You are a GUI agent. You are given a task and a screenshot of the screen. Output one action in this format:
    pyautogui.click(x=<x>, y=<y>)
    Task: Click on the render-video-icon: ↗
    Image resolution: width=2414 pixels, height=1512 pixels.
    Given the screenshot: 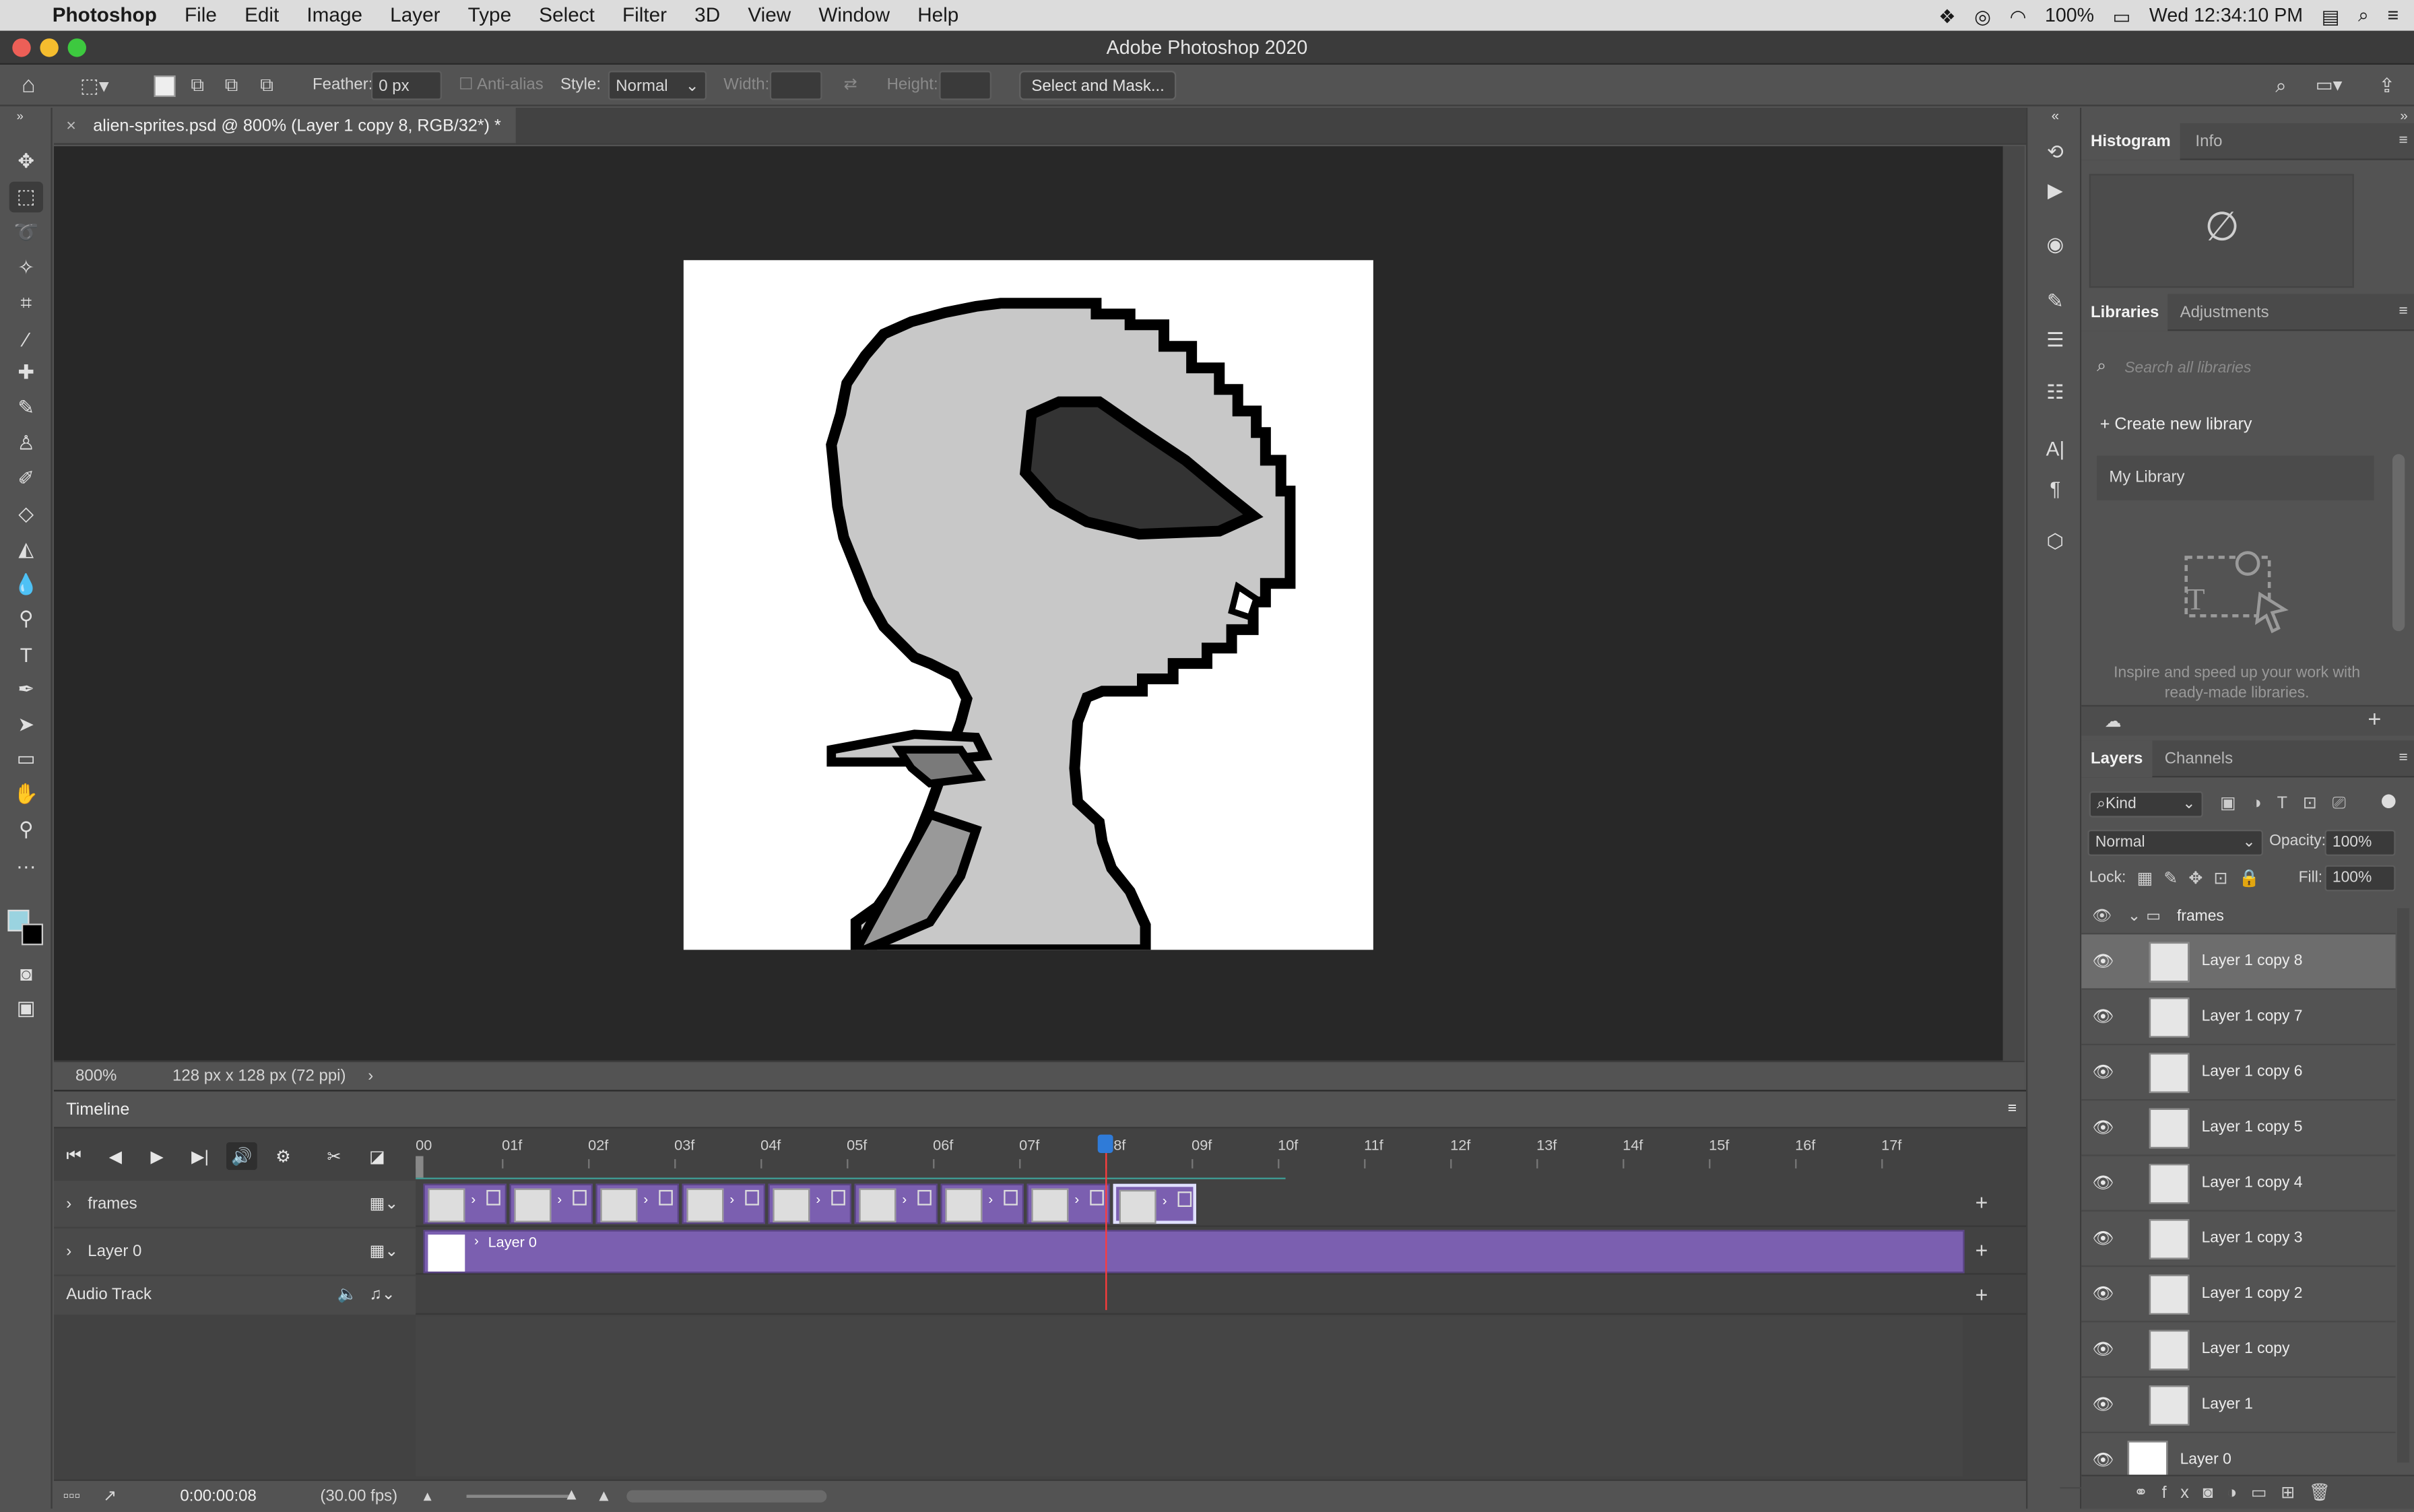 What is the action you would take?
    pyautogui.click(x=110, y=1496)
    